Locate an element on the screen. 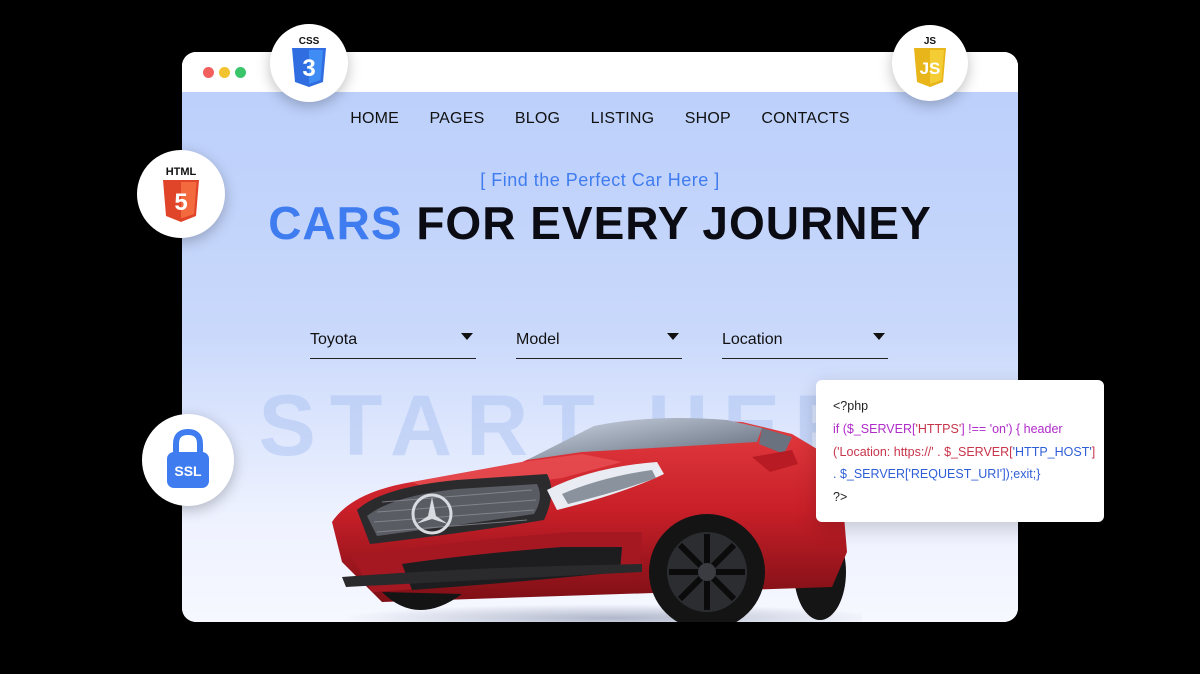 The image size is (1200, 674). js-badge: JS JS is located at coordinates (930, 63).